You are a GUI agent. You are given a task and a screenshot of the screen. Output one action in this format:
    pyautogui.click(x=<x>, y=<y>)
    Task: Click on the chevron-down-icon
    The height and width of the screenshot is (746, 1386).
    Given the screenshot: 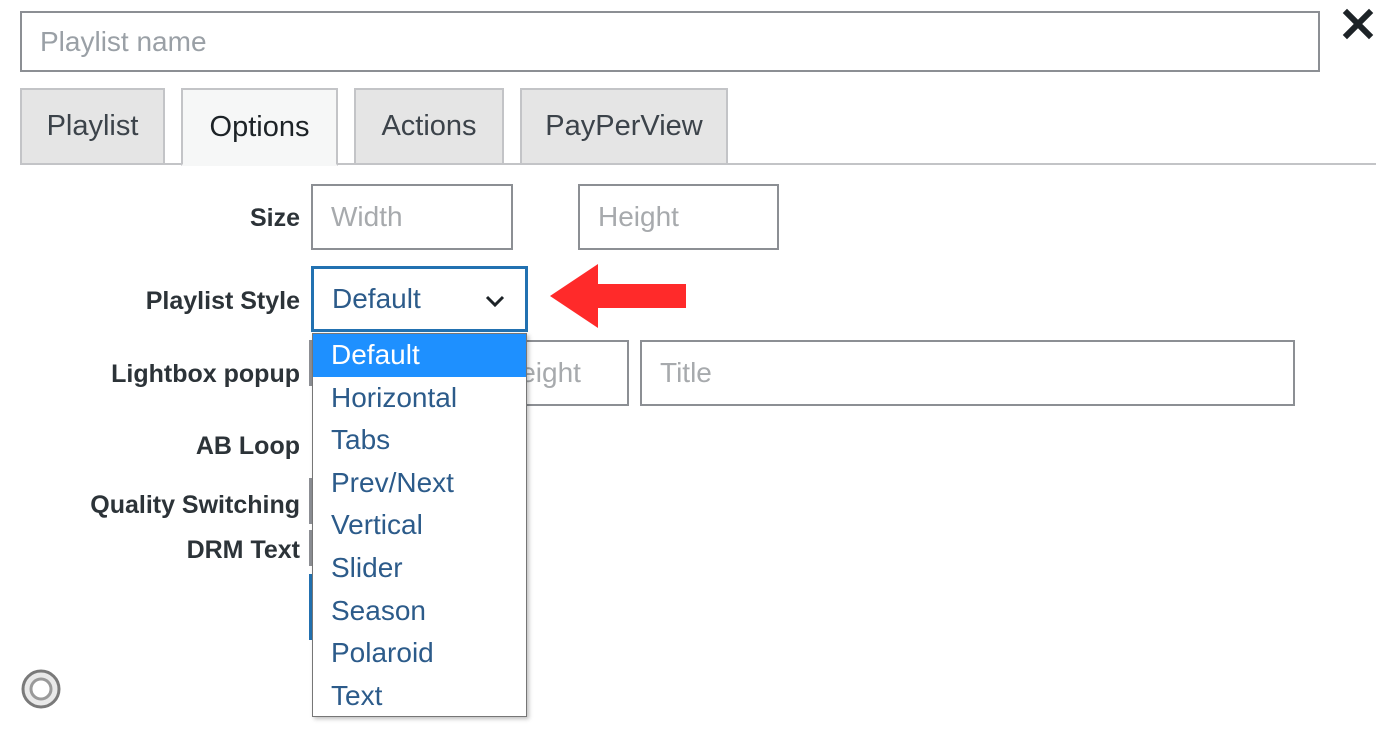 What is the action you would take?
    pyautogui.click(x=495, y=301)
    